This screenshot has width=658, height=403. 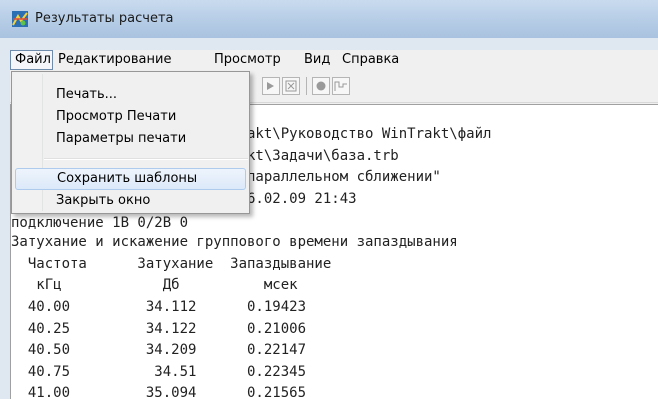 I want to click on cross-icon, so click(x=291, y=86).